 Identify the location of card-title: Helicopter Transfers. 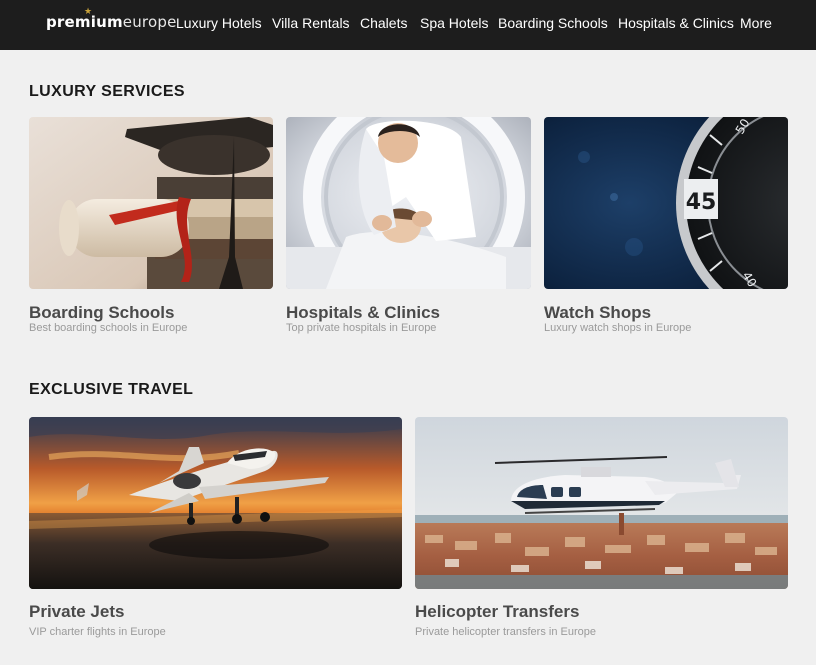
(497, 611).